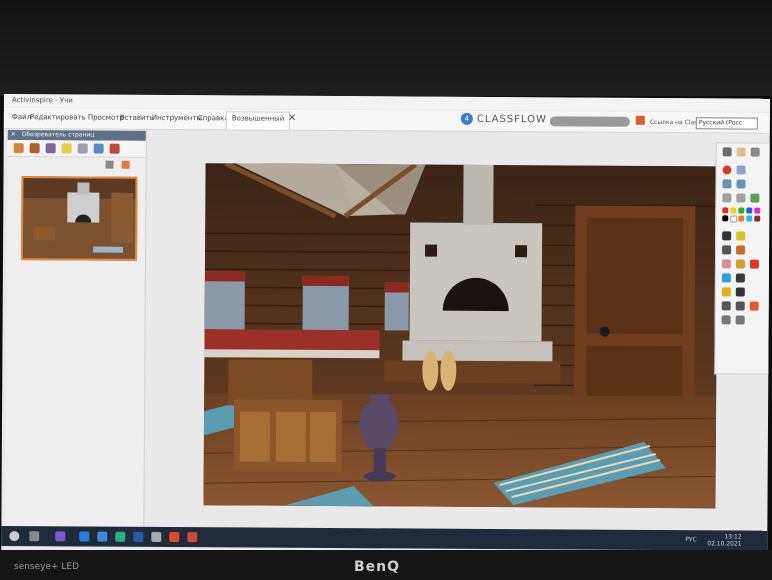 Image resolution: width=772 pixels, height=580 pixels. I want to click on color-black-swatch, so click(725, 218).